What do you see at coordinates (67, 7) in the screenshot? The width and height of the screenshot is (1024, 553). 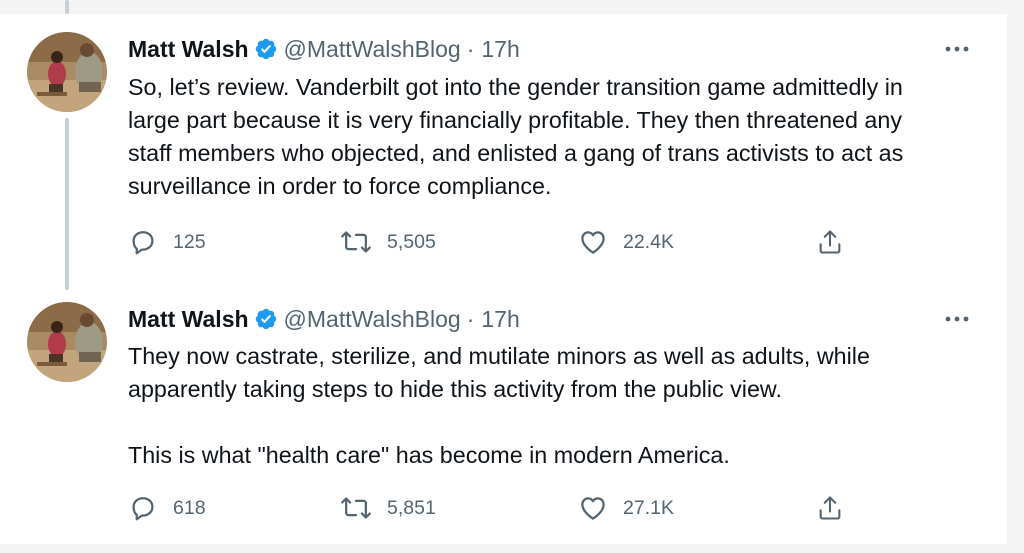 I see `thread-connector-top` at bounding box center [67, 7].